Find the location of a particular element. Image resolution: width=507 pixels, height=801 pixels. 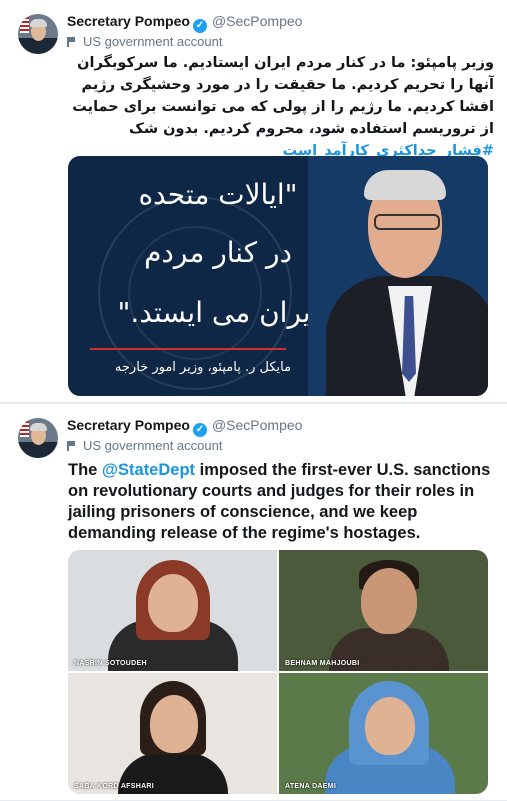

photo-caption: ATENA DAEMI is located at coordinates (311, 786).